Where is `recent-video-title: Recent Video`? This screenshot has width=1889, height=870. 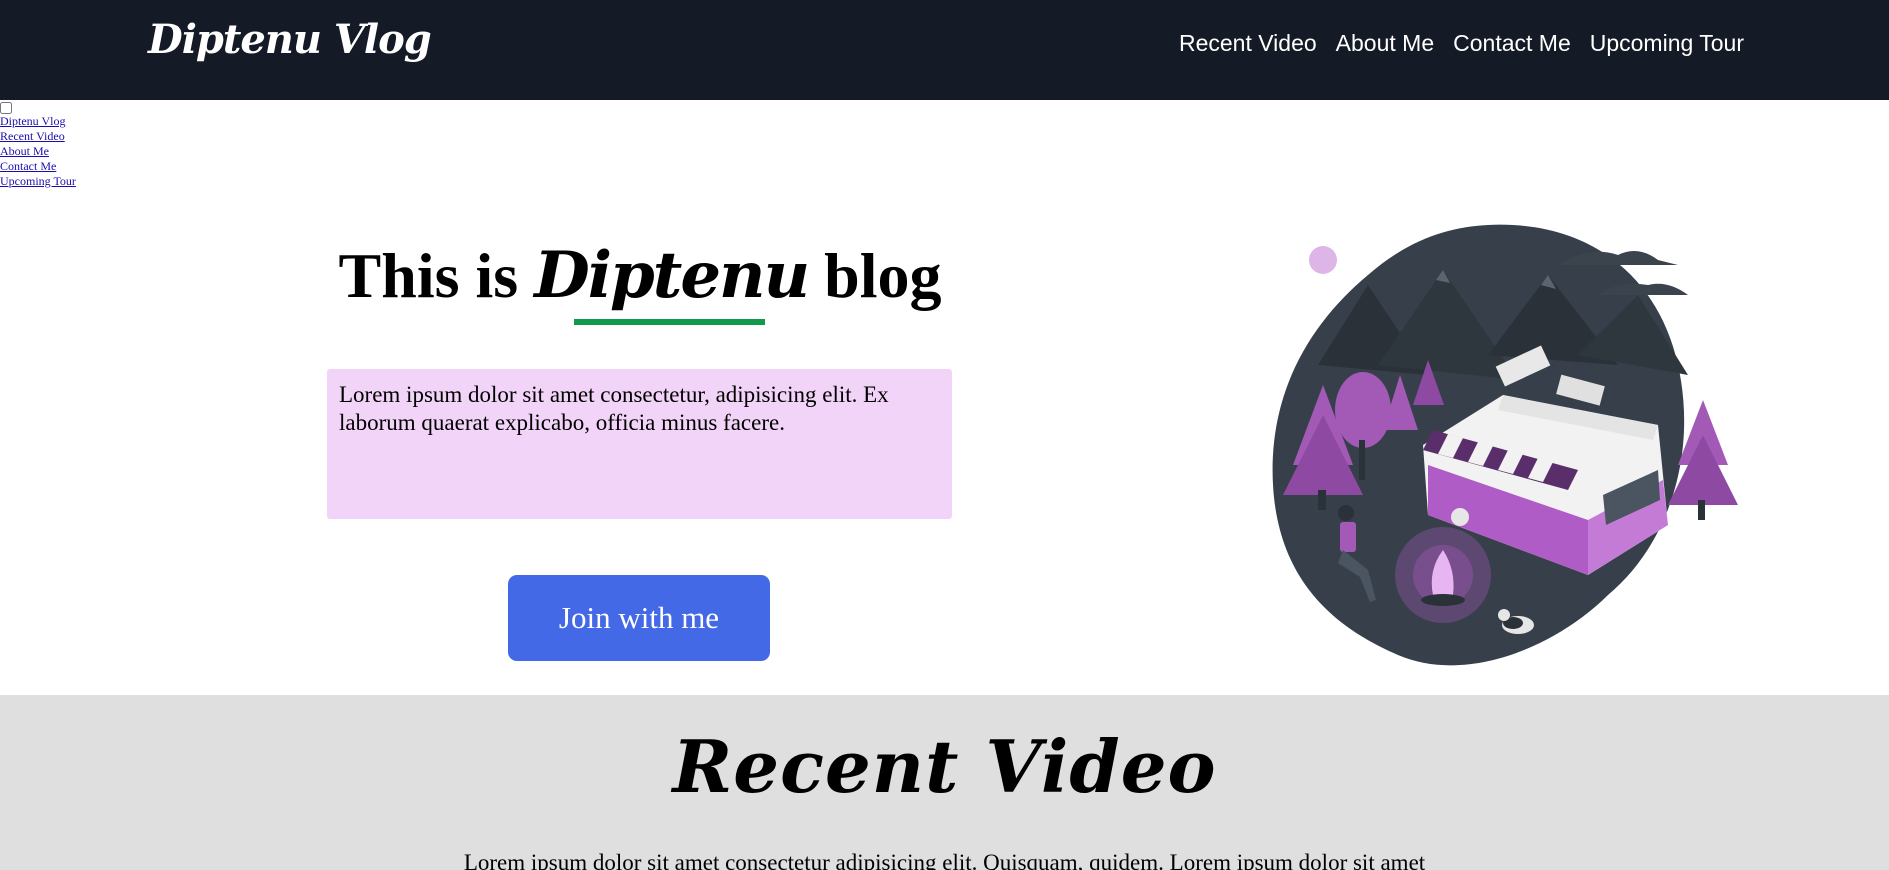
recent-video-title: Recent Video is located at coordinates (944, 766).